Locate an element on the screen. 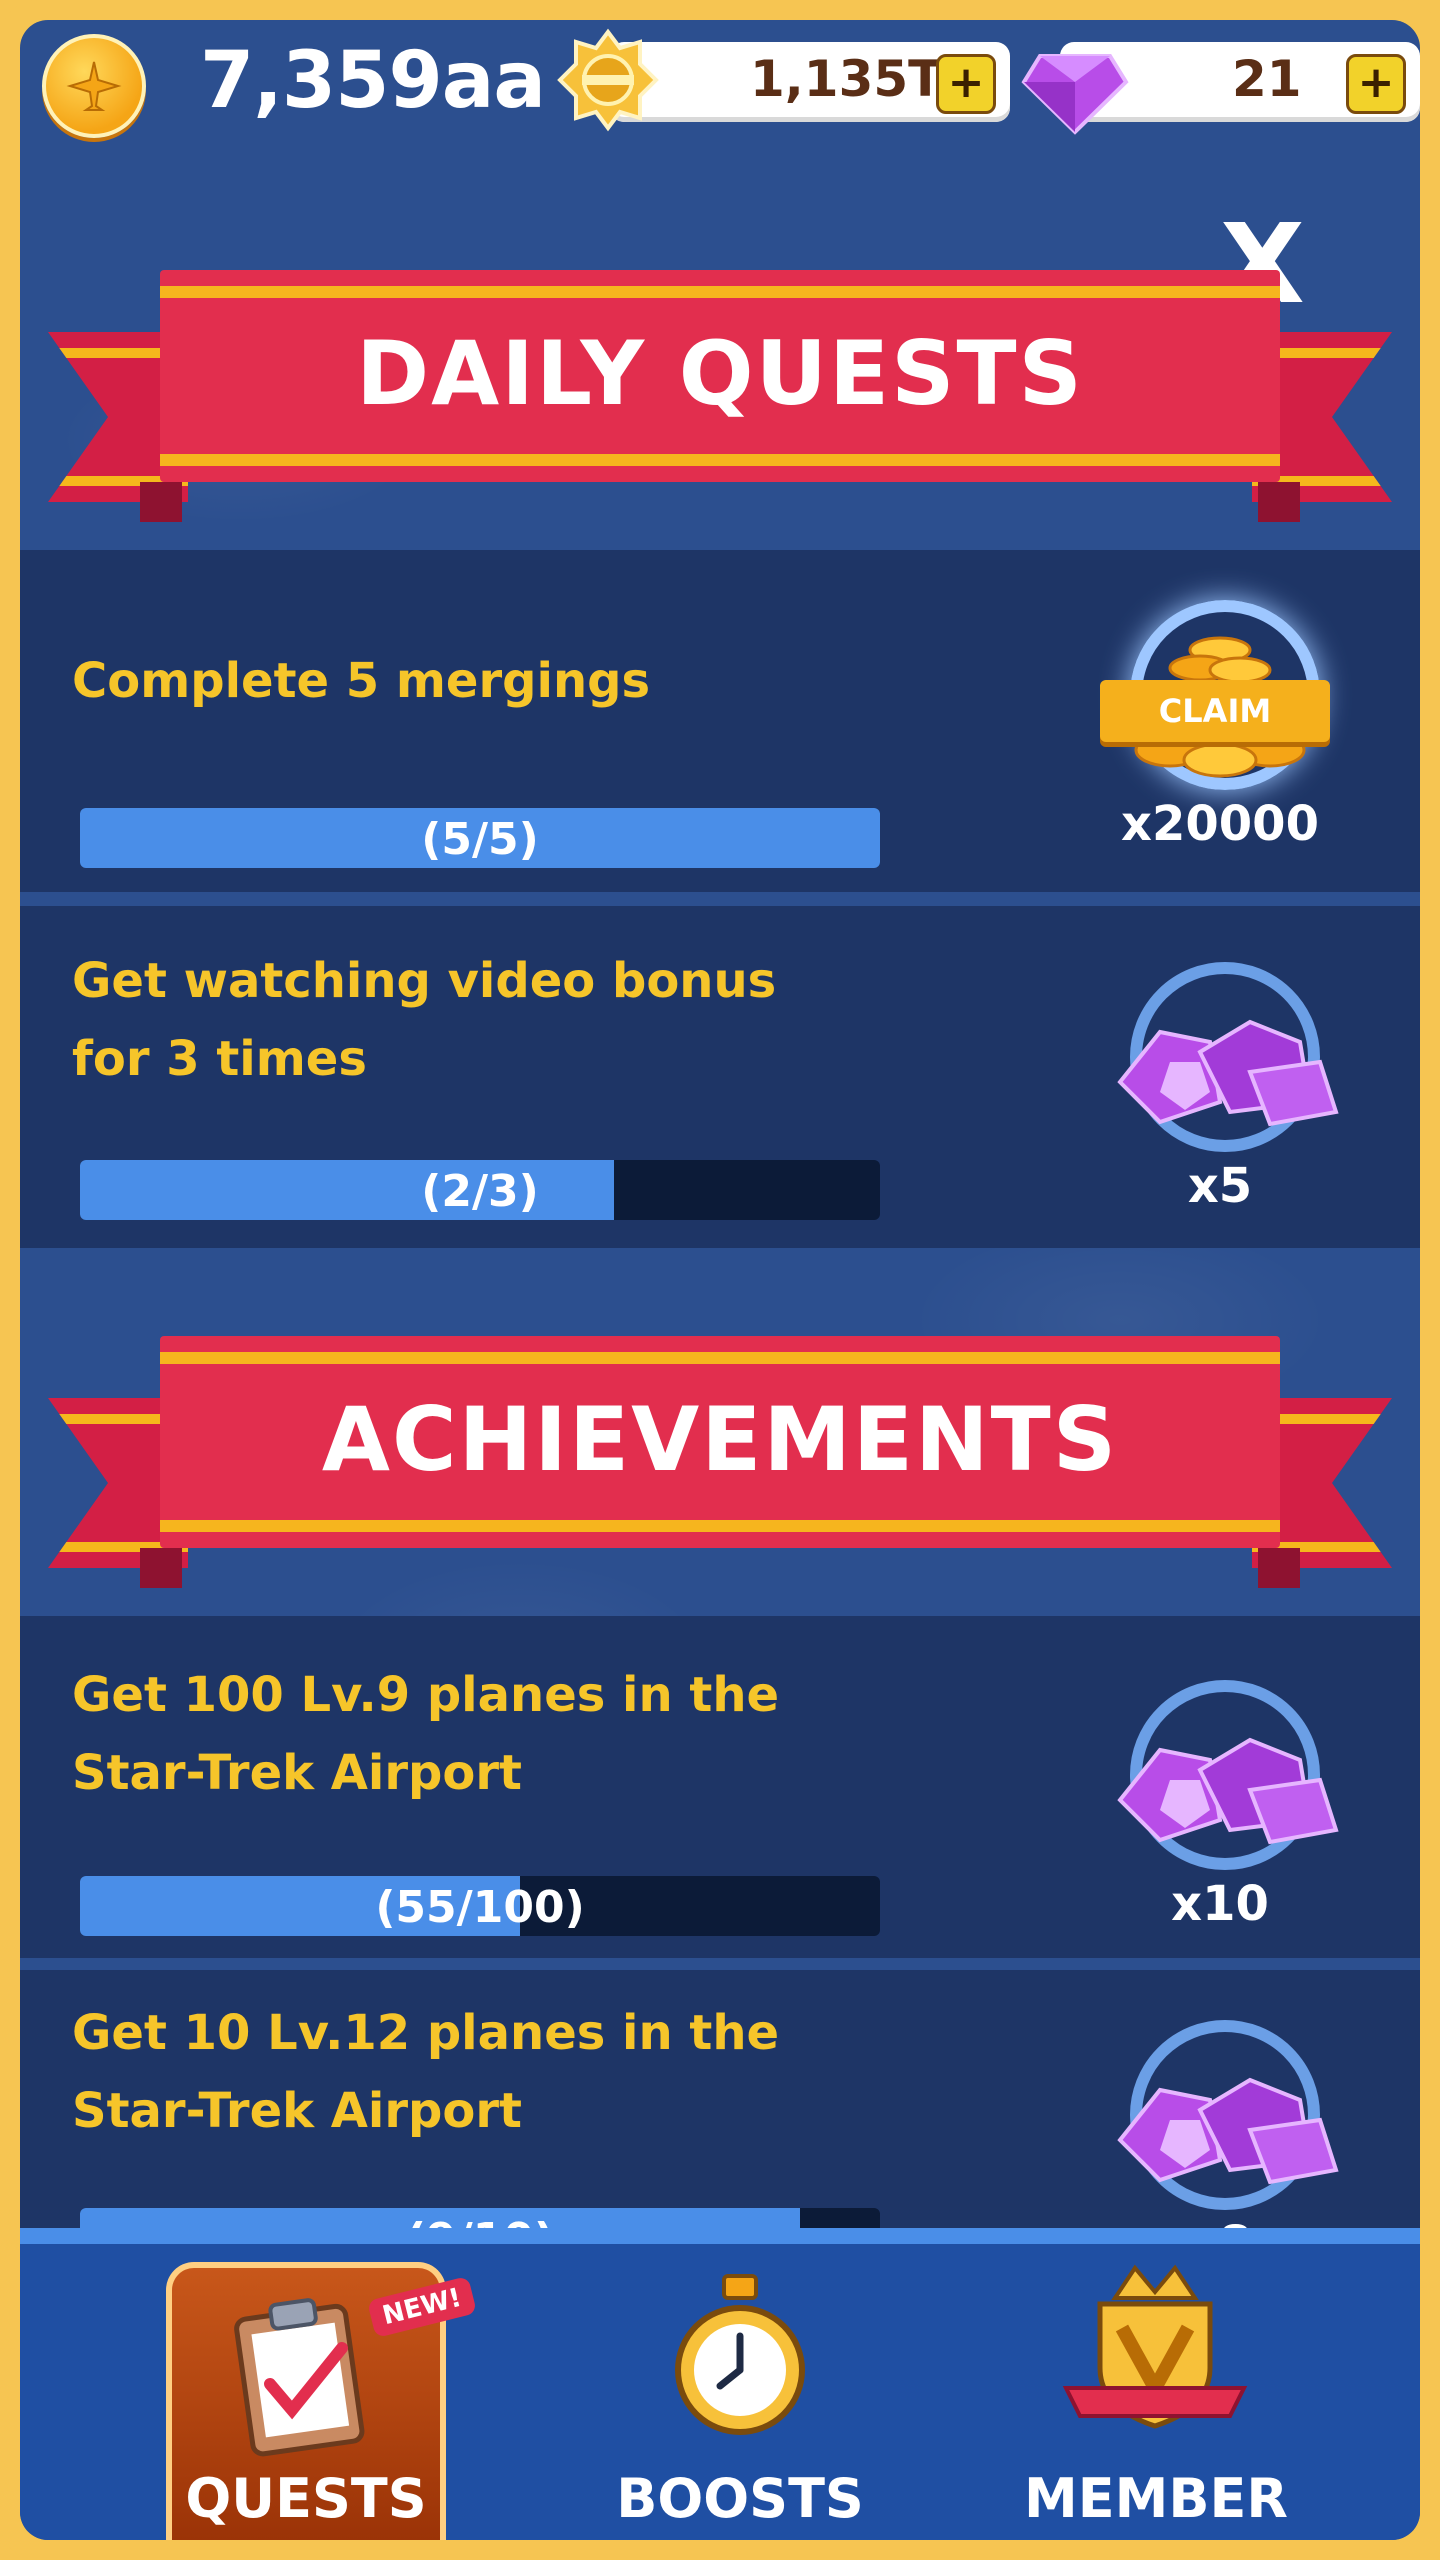 This screenshot has height=2560, width=1440. crown-shield-icon is located at coordinates (1155, 2346).